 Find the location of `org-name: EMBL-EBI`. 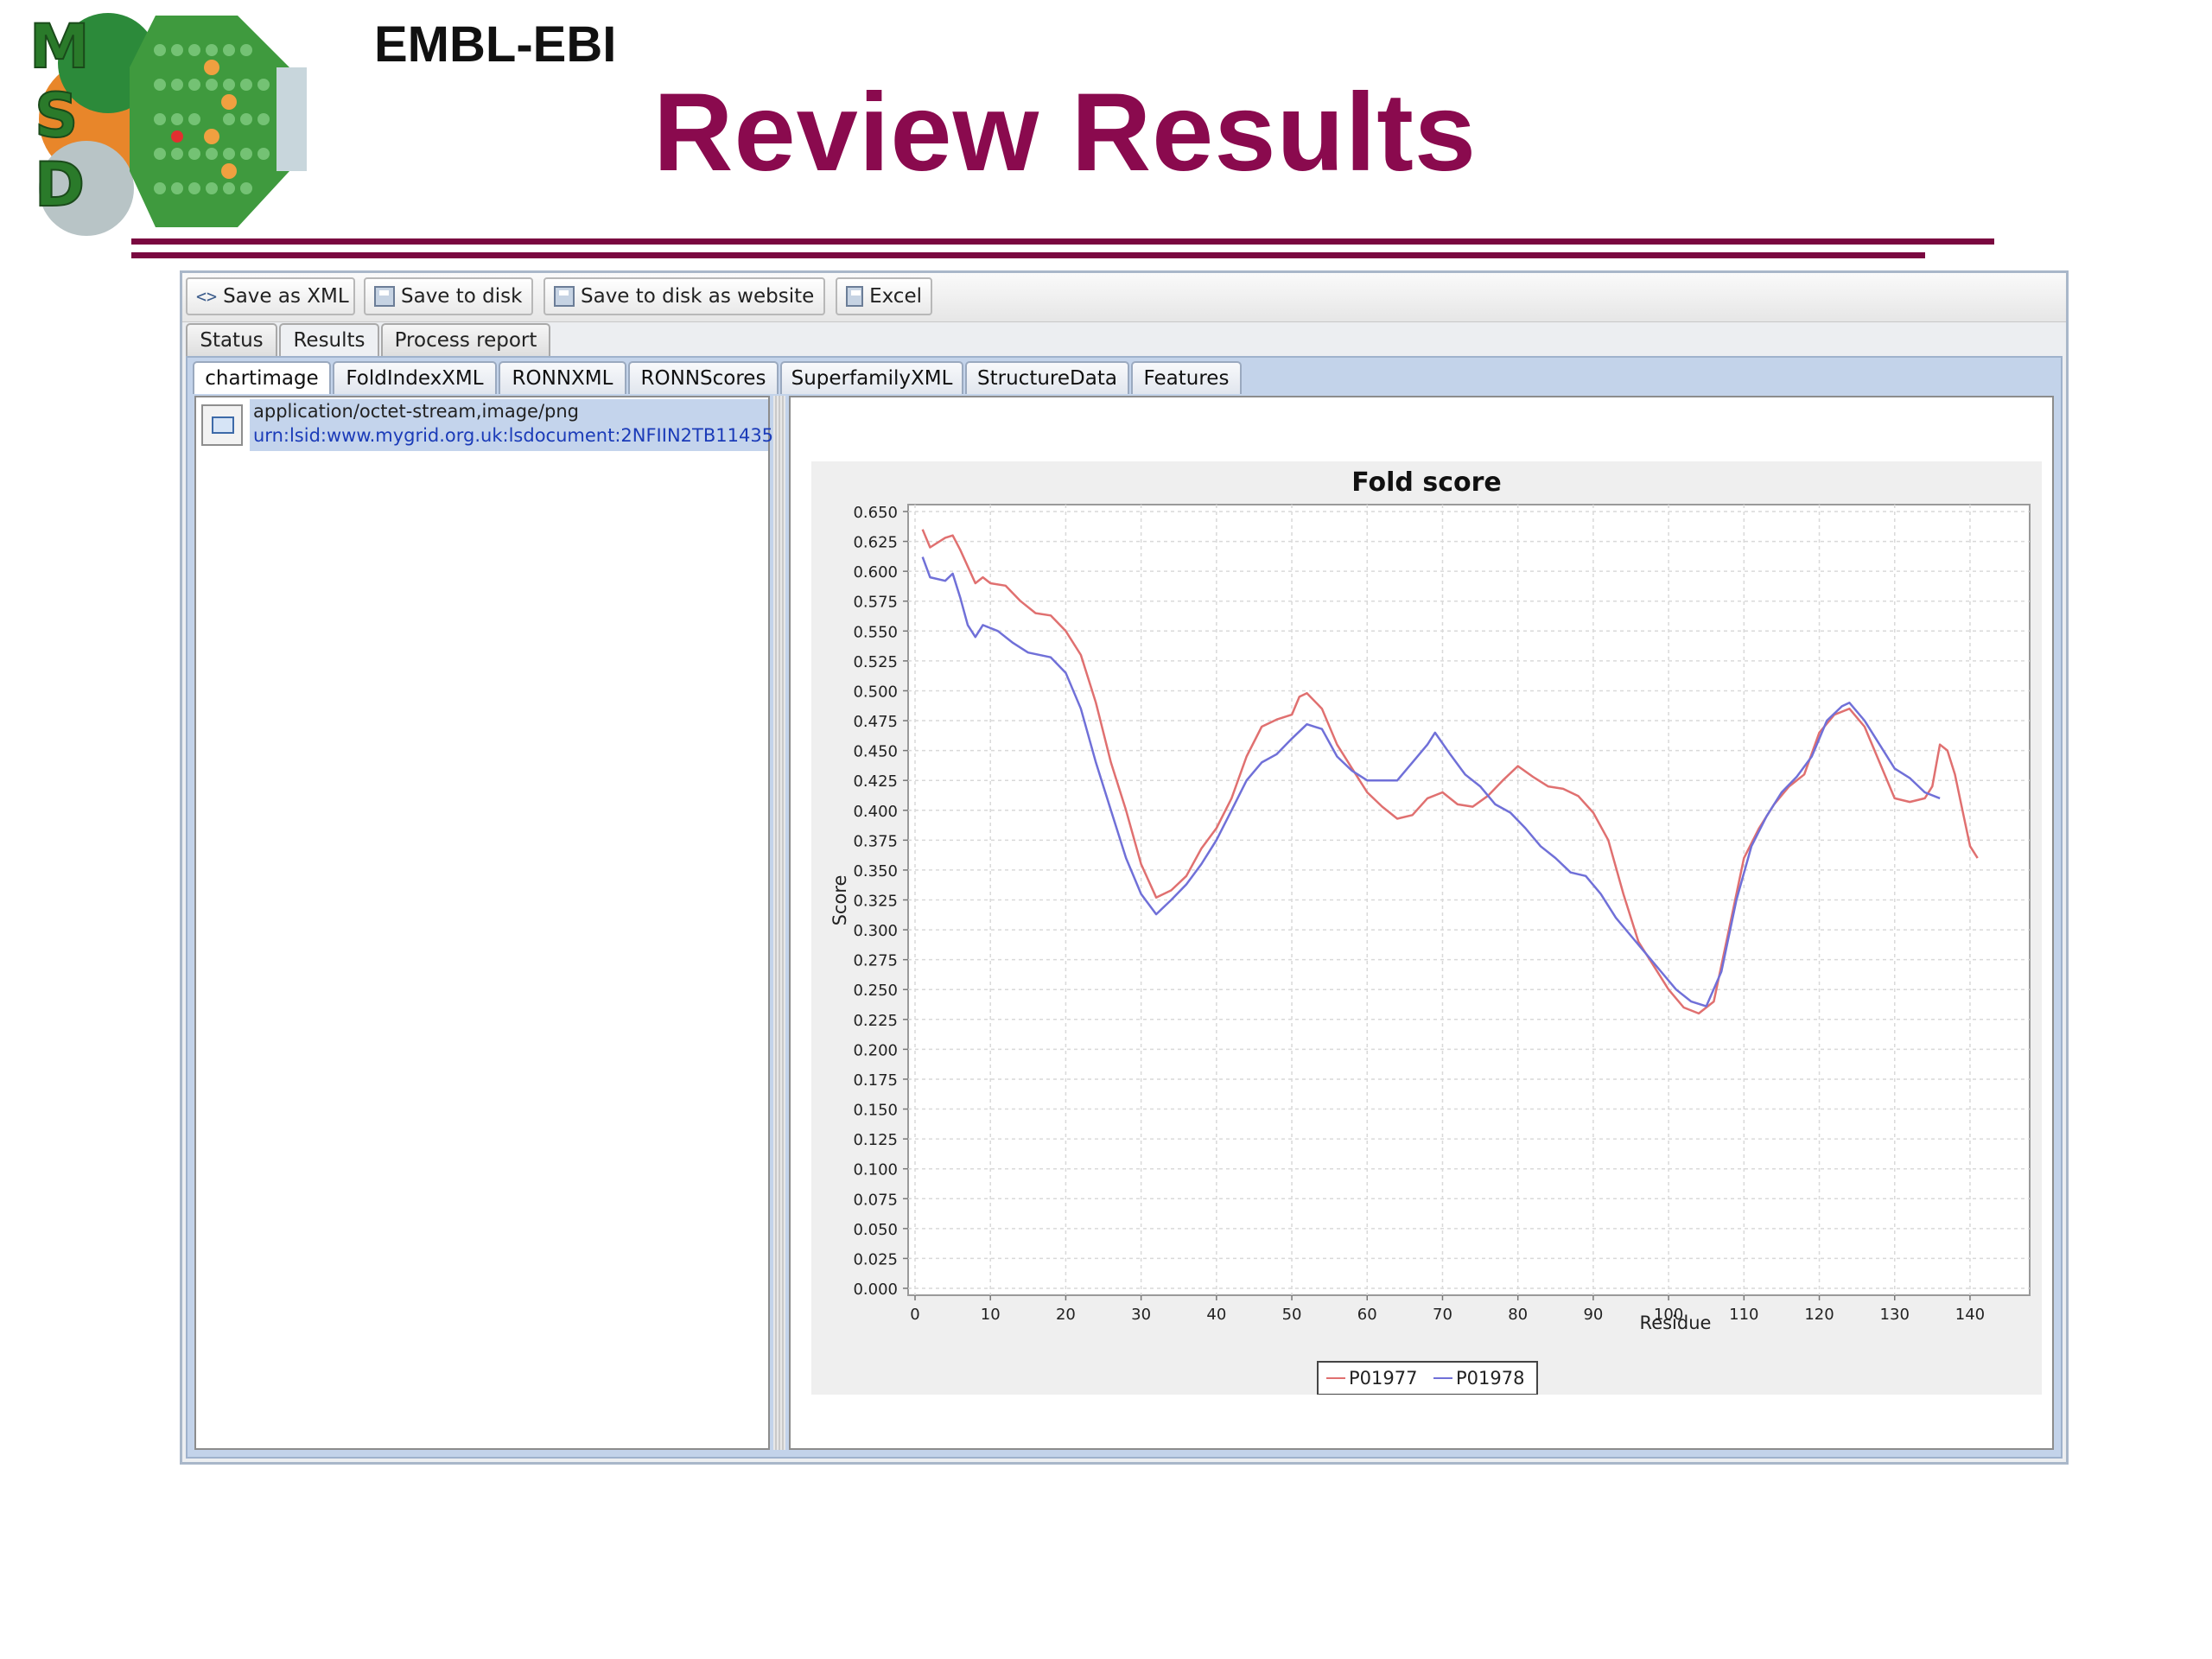

org-name: EMBL-EBI is located at coordinates (495, 44).